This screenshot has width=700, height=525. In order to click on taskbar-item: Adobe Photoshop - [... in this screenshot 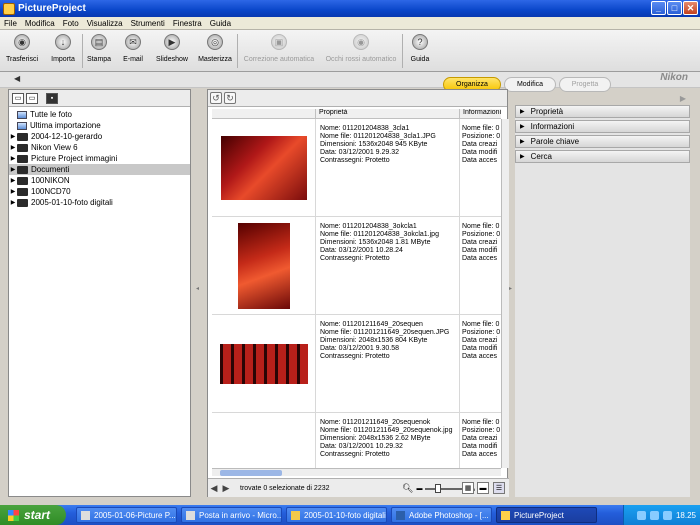, I will do `click(441, 515)`.